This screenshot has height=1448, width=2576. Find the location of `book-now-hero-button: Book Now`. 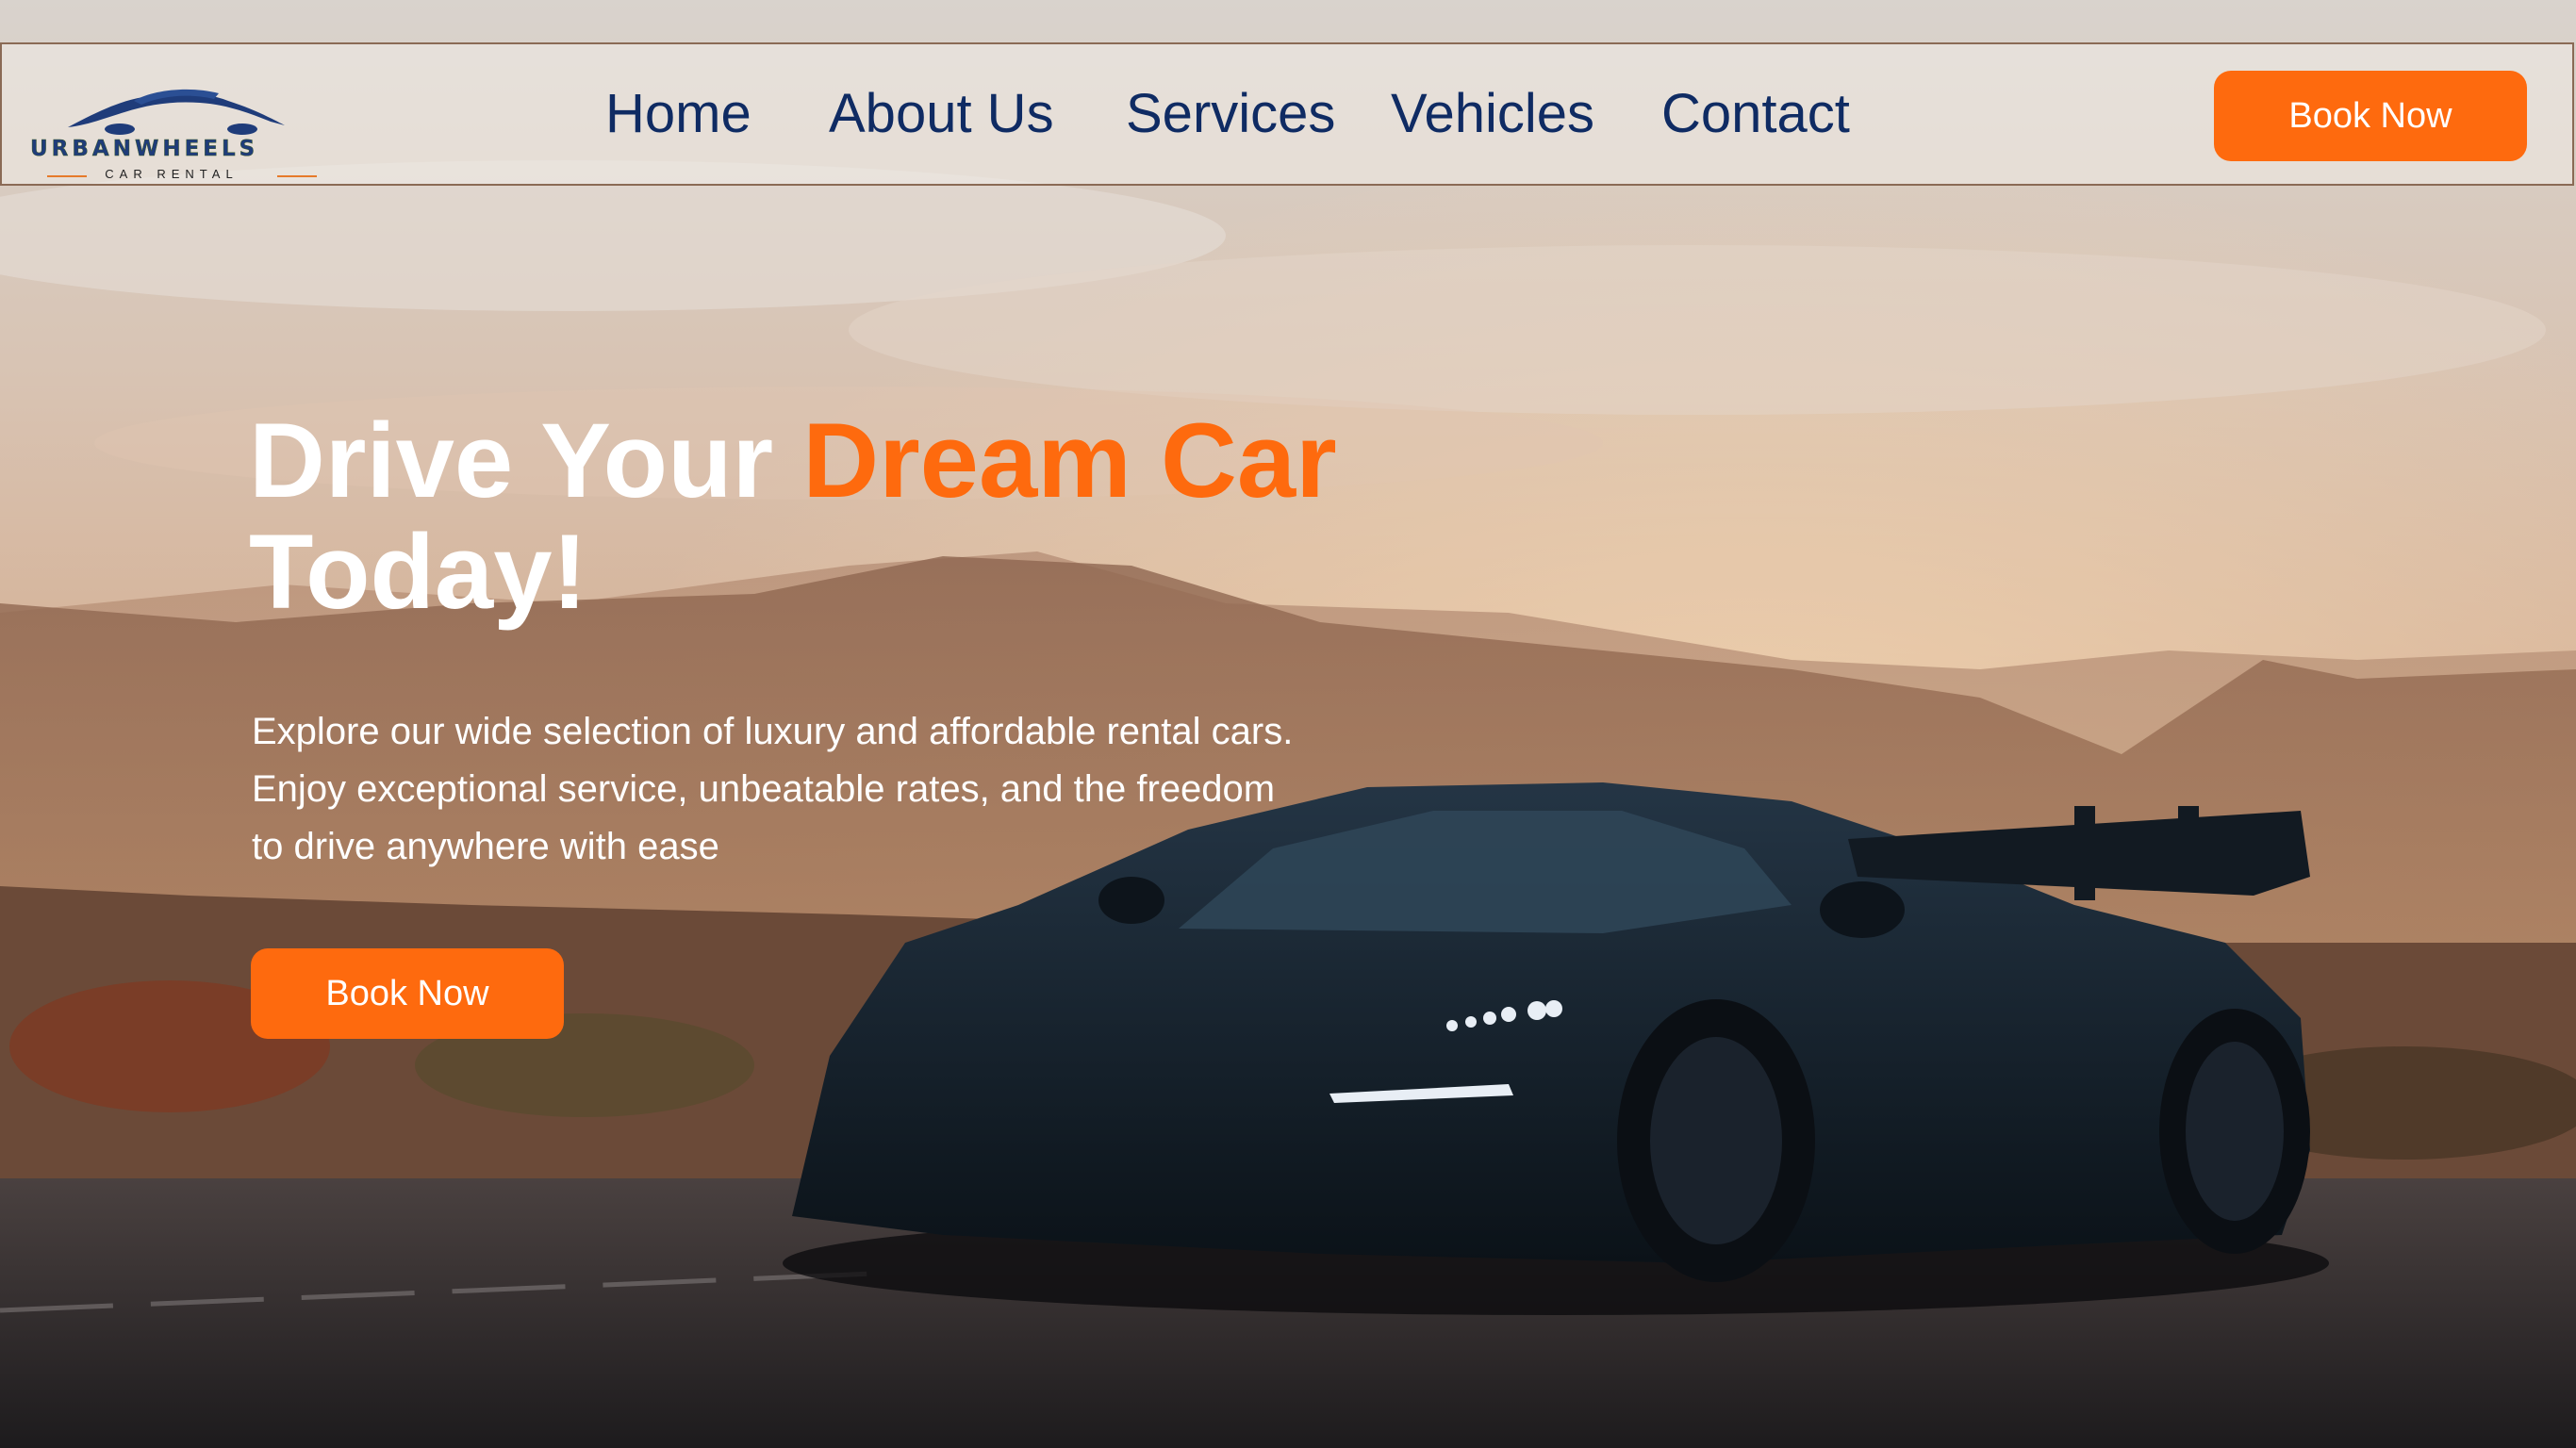

book-now-hero-button: Book Now is located at coordinates (407, 993).